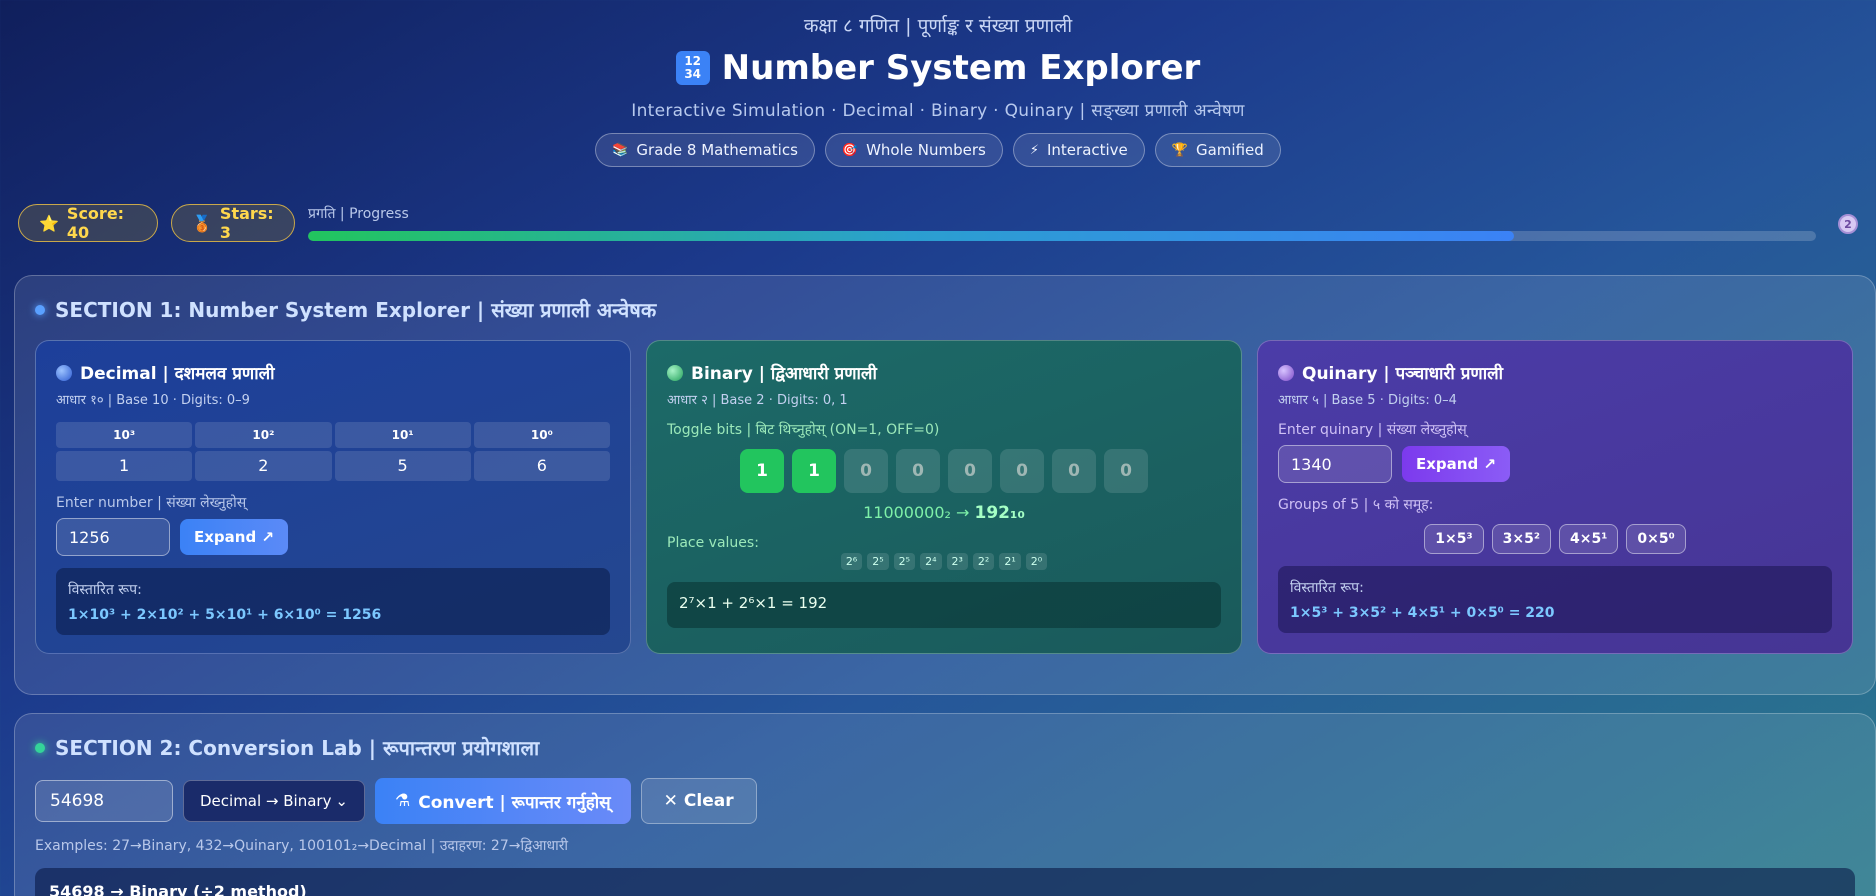  What do you see at coordinates (851, 561) in the screenshot?
I see `place-value-chip: 2⁶` at bounding box center [851, 561].